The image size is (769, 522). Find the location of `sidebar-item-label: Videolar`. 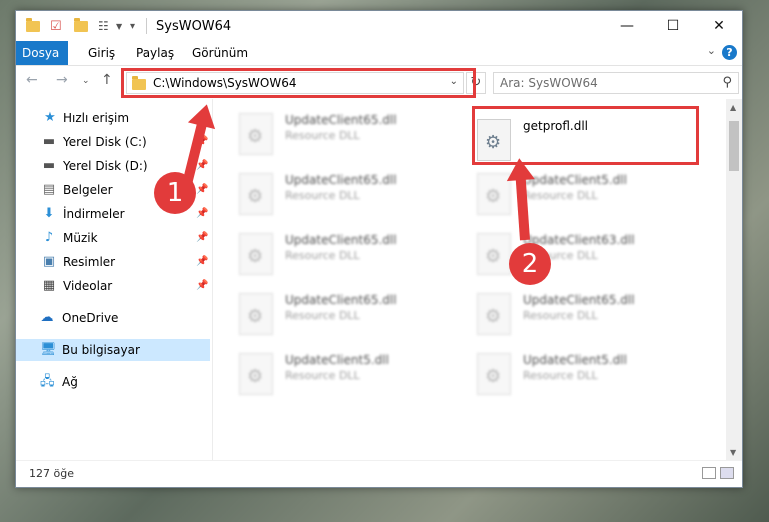

sidebar-item-label: Videolar is located at coordinates (88, 286).